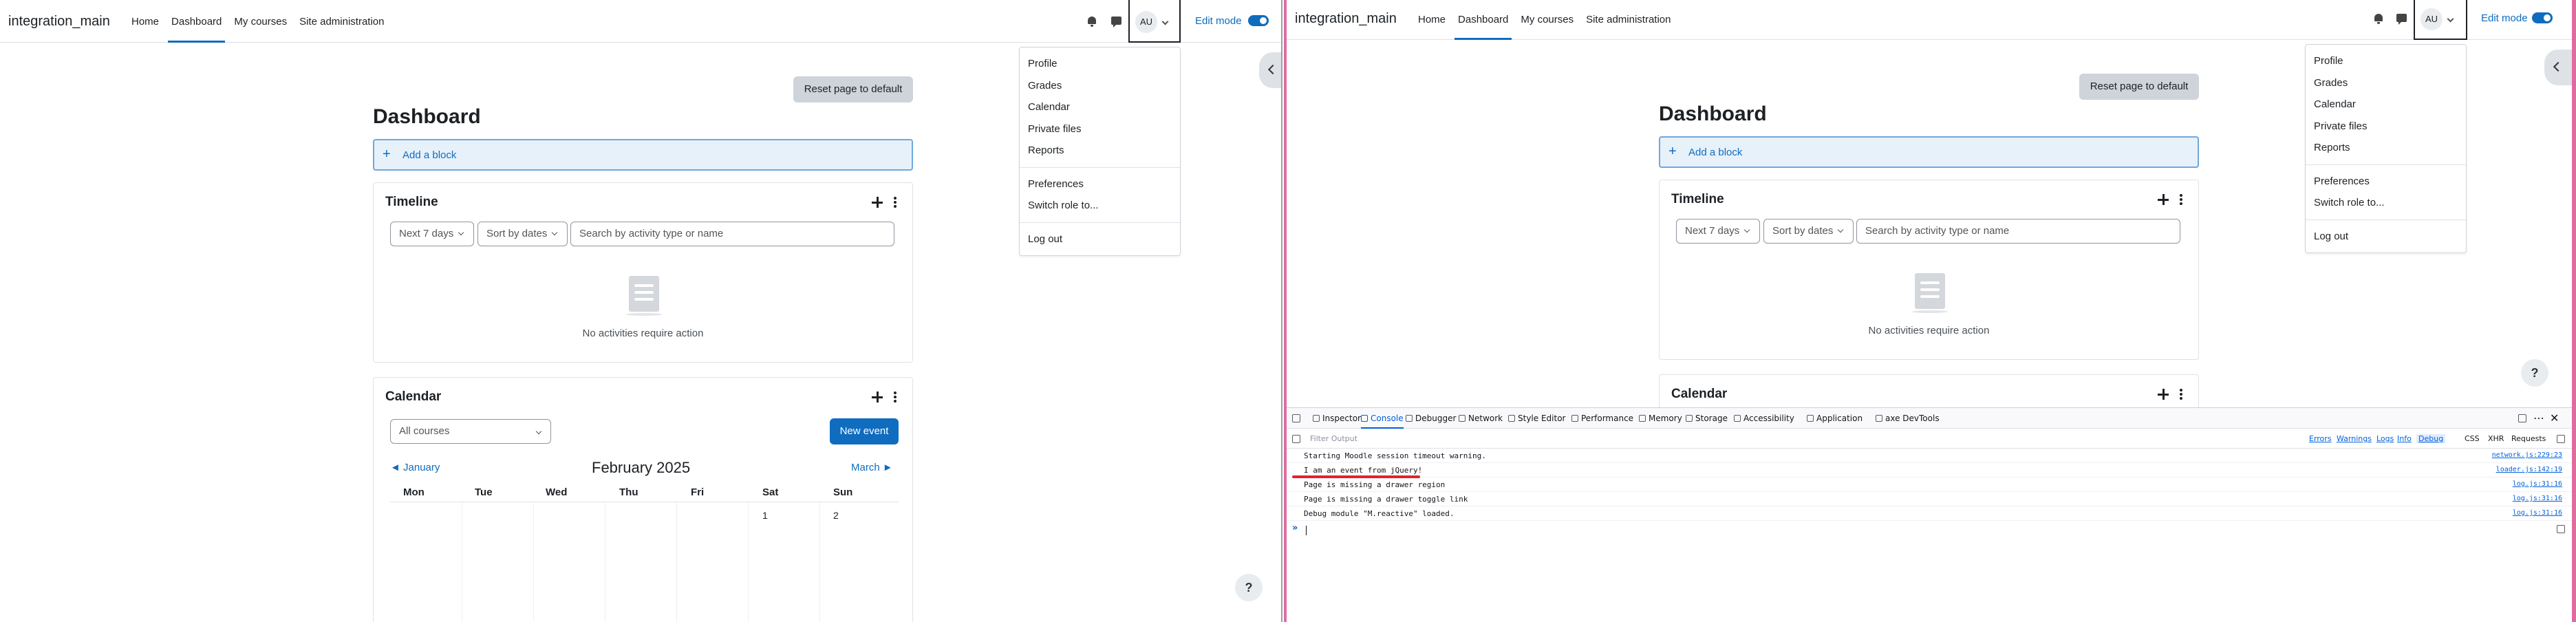 This screenshot has width=2576, height=622. I want to click on calendar-grid, so click(645, 562).